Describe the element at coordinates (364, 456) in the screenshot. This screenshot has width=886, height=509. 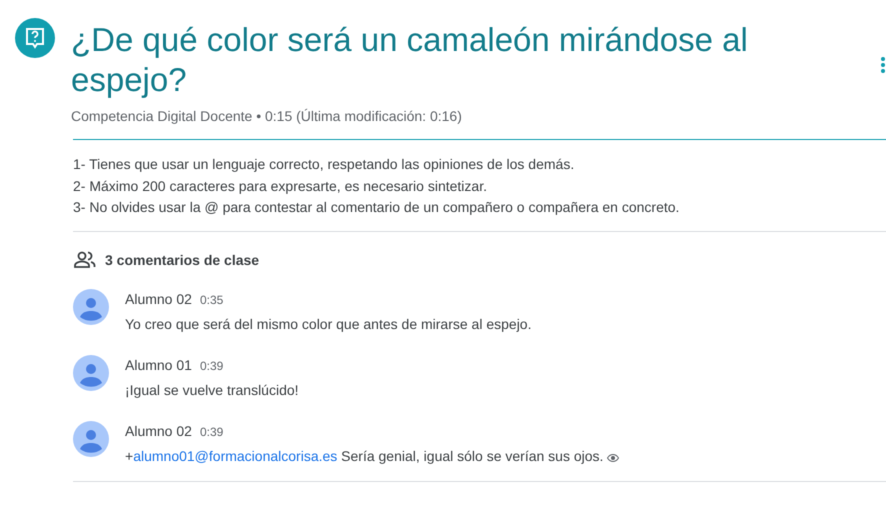
I see `comment-text: +alumno01@formacionalcorisa.es Sería genial, igual sólo se verían sus ojos.` at that location.